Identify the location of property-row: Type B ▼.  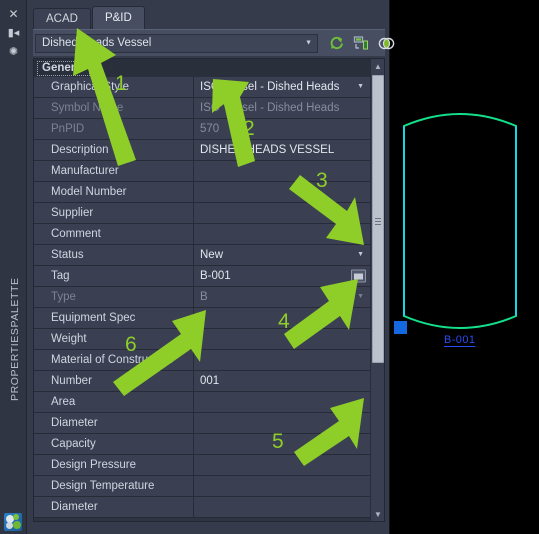
(202, 297).